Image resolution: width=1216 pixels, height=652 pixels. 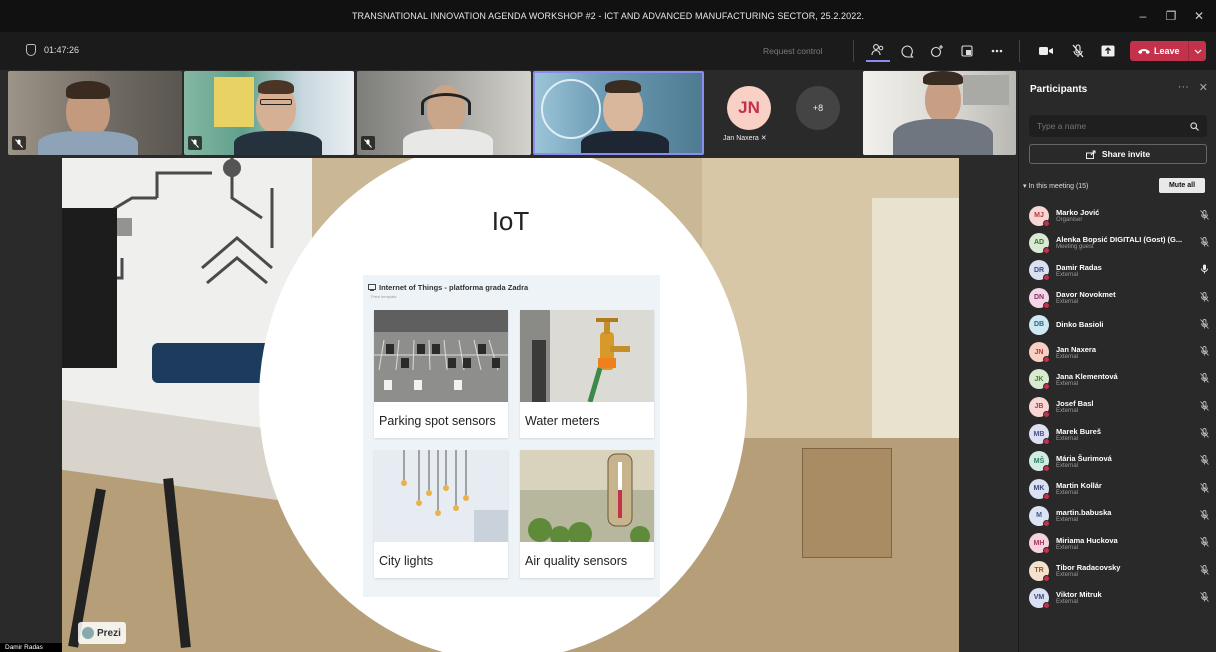 I want to click on parking-lot-picture, so click(x=441, y=356).